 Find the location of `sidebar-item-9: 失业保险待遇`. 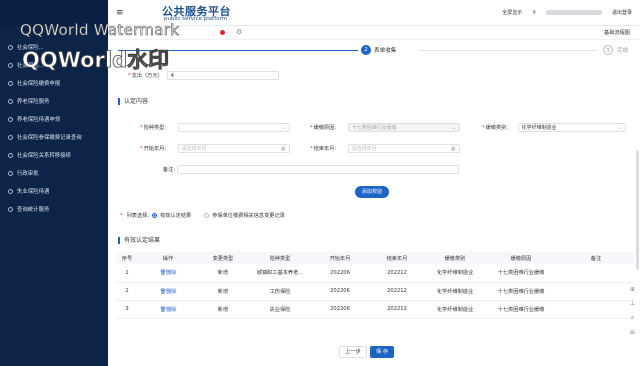

sidebar-item-9: 失业保险待遇 is located at coordinates (54, 191).